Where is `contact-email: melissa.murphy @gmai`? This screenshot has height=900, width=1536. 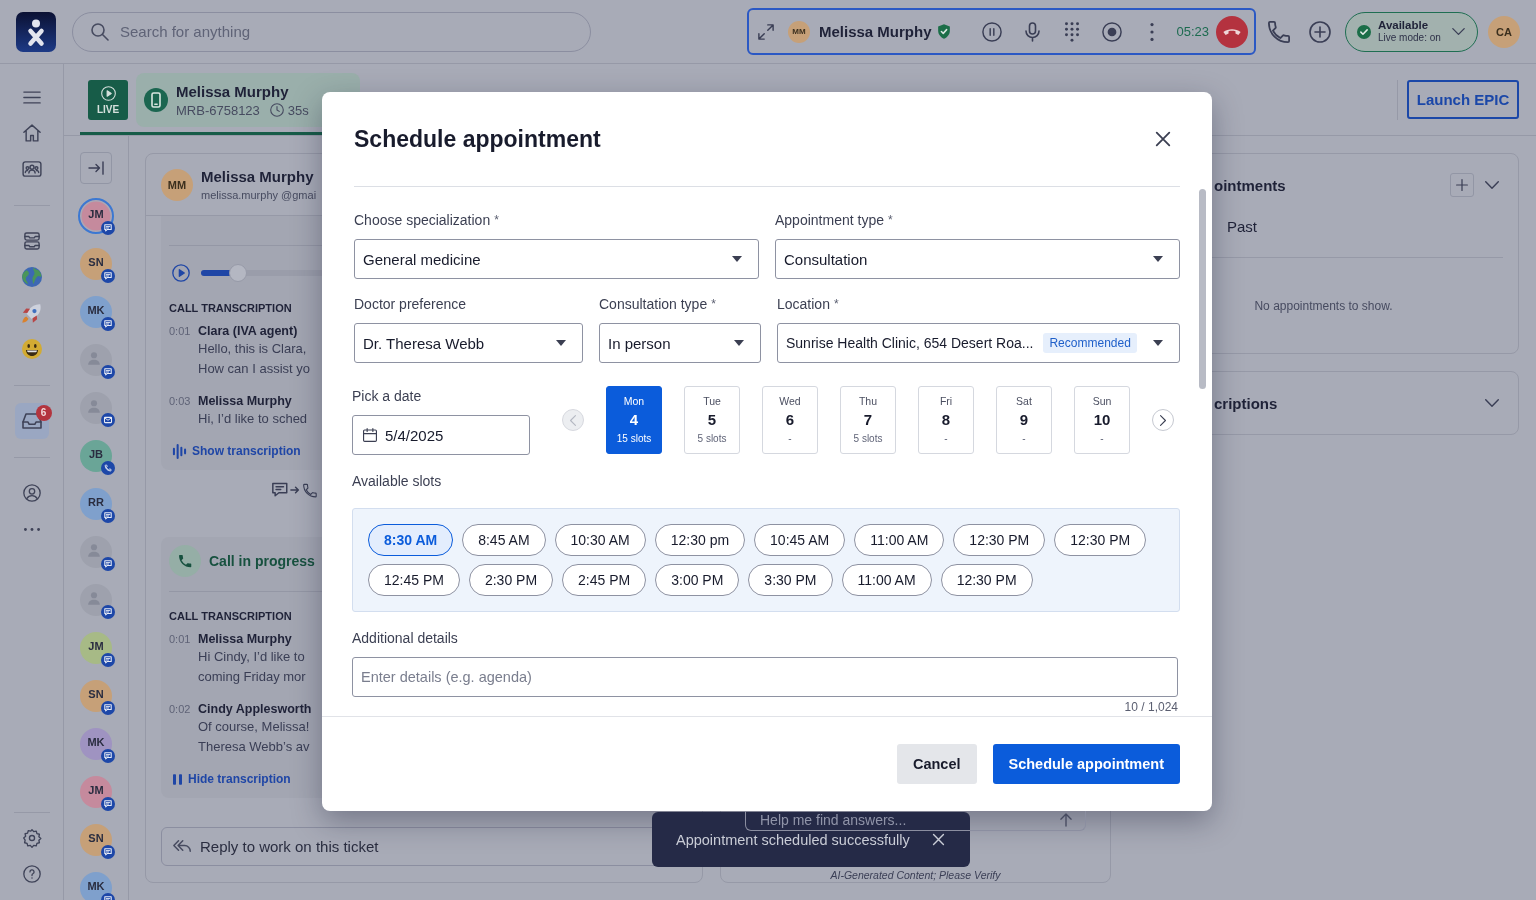 contact-email: melissa.murphy @gmai is located at coordinates (259, 195).